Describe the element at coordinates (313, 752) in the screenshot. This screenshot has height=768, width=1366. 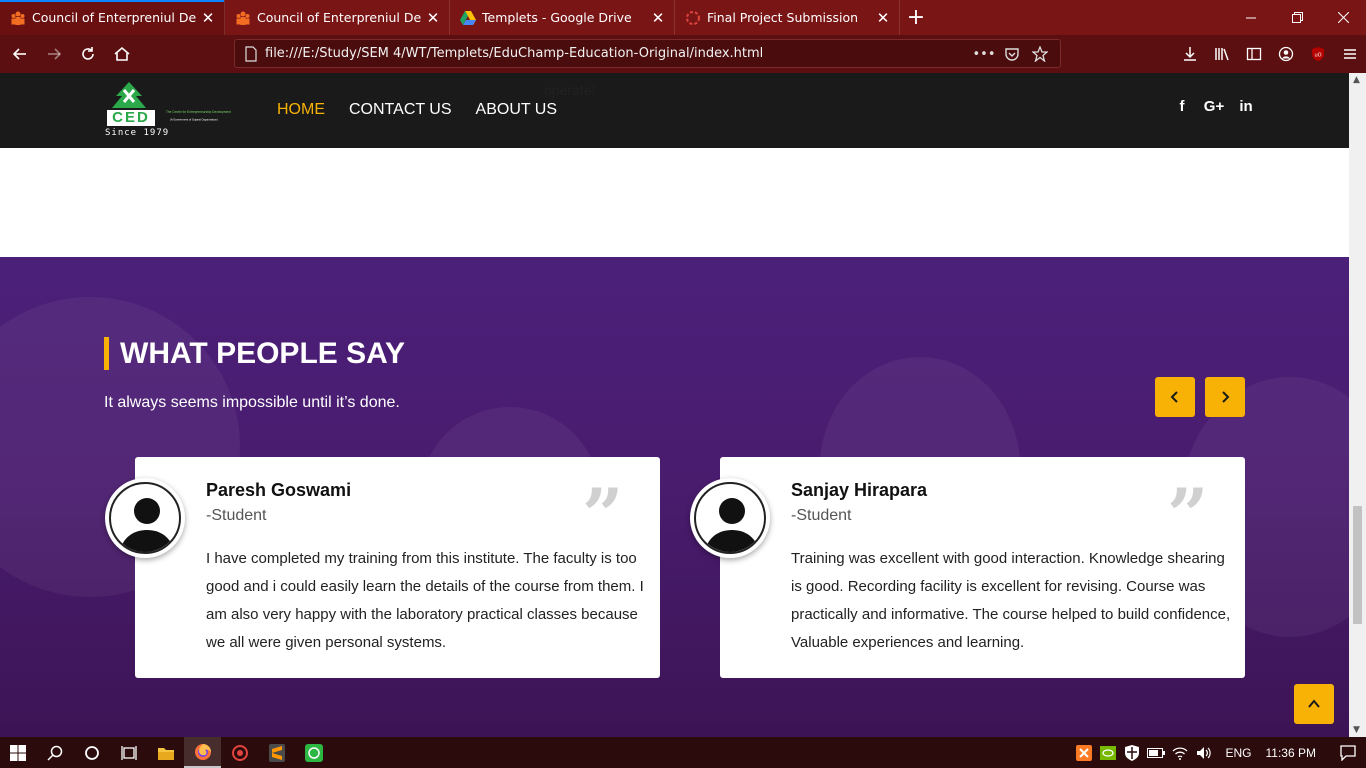
I see `whatsapp-button` at that location.